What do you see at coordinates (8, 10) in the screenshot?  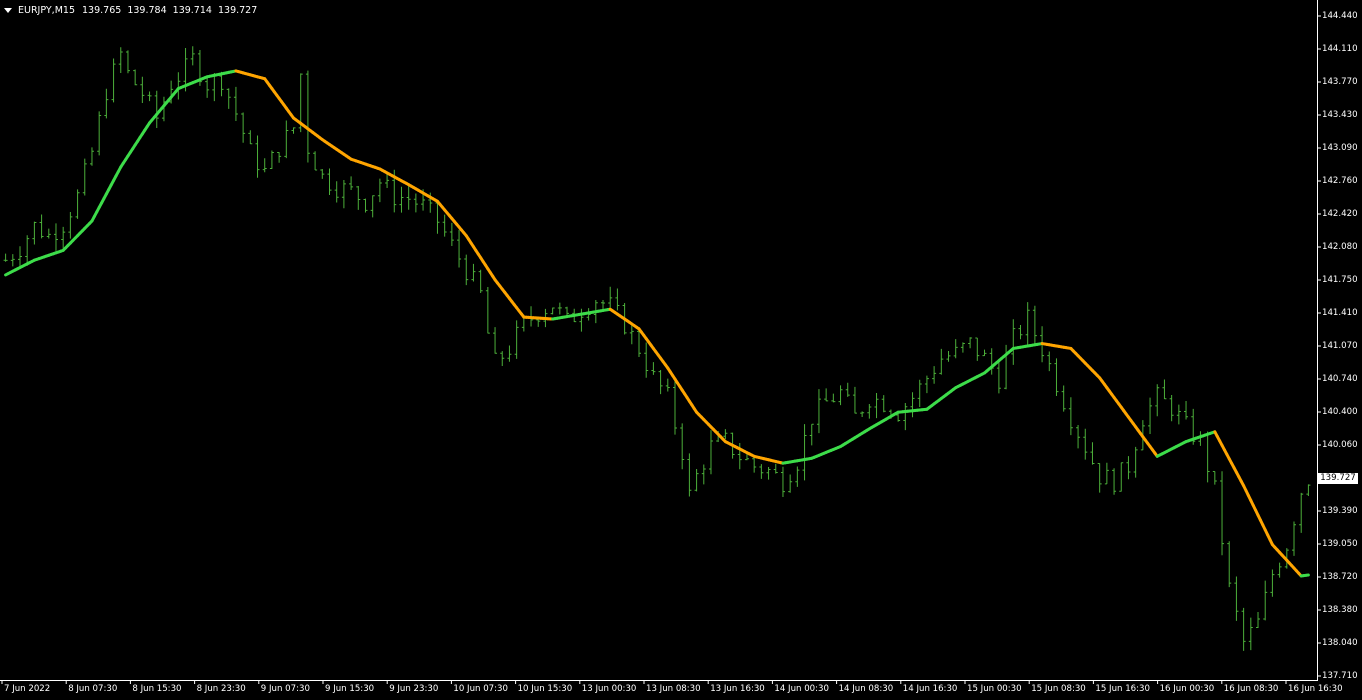 I see `chart-menu-triangle-icon` at bounding box center [8, 10].